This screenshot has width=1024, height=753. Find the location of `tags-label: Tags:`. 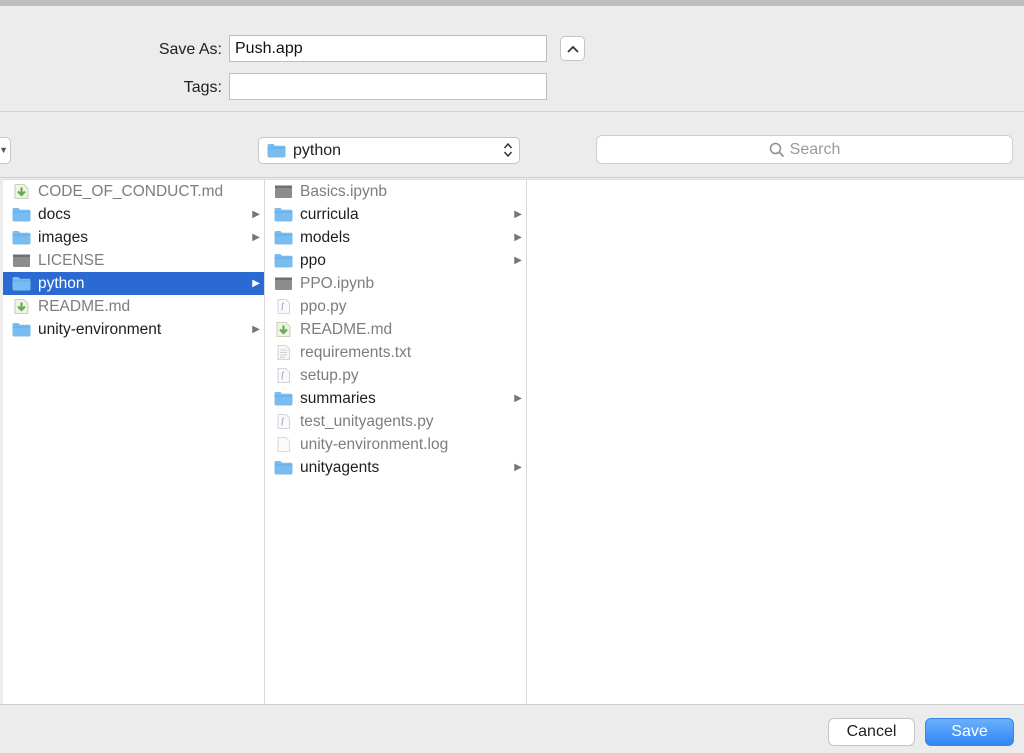

tags-label: Tags: is located at coordinates (202, 87).